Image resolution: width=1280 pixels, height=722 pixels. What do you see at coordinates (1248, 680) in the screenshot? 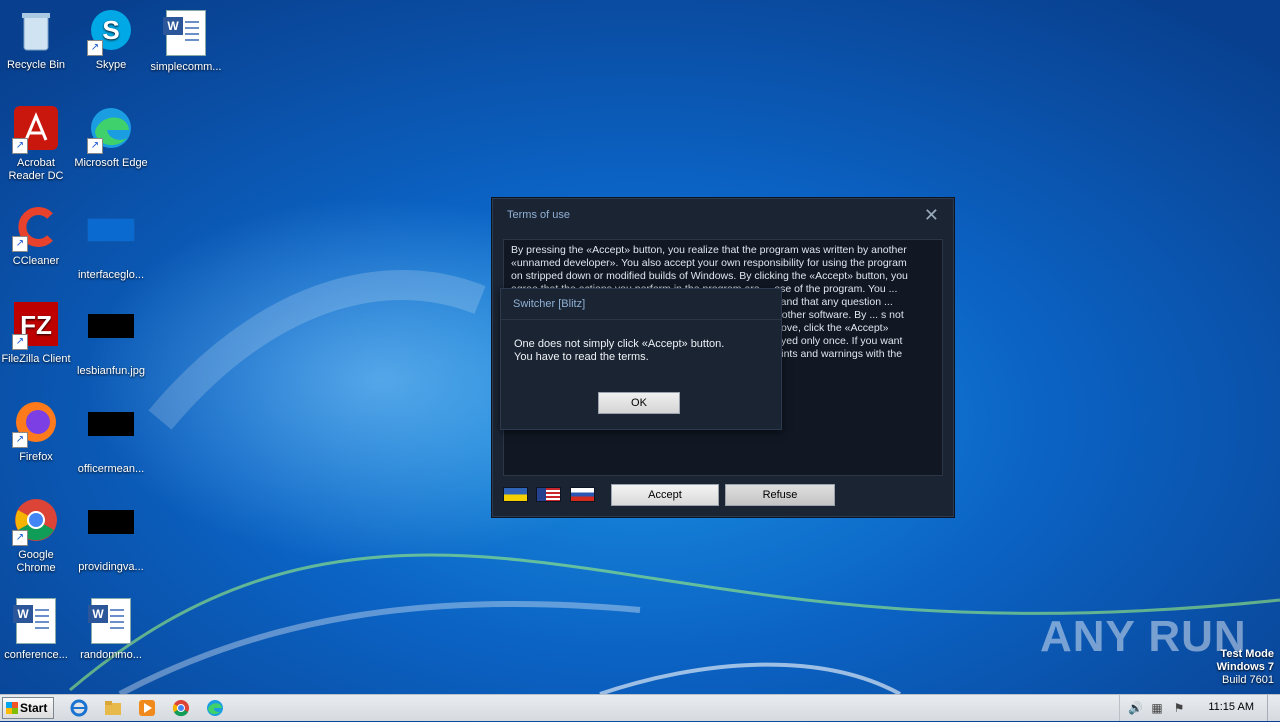
I see `build-label: Build 7601` at bounding box center [1248, 680].